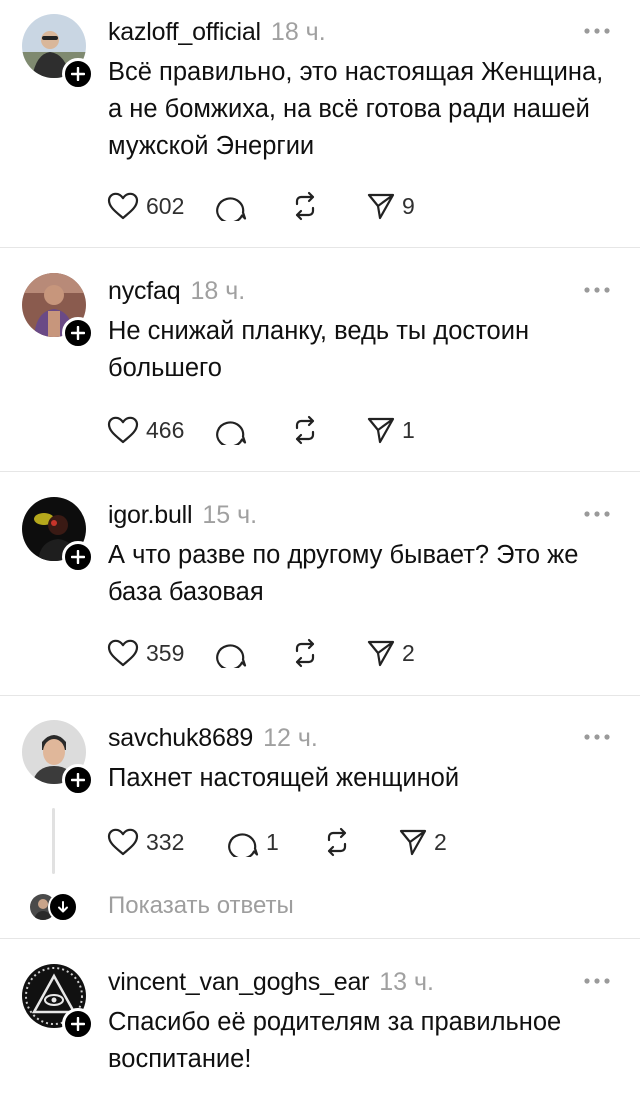 The image size is (640, 1098). I want to click on comment-header: kazloff_official 18 ч., so click(217, 34).